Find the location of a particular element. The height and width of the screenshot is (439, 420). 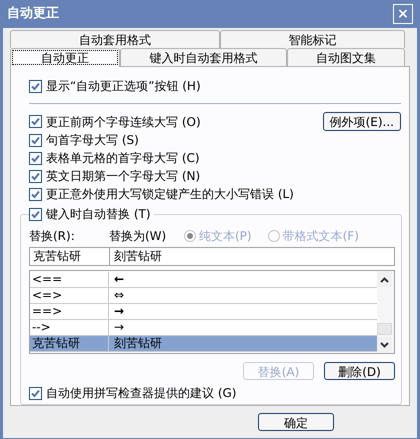

tab: 自动更正 is located at coordinates (65, 57).